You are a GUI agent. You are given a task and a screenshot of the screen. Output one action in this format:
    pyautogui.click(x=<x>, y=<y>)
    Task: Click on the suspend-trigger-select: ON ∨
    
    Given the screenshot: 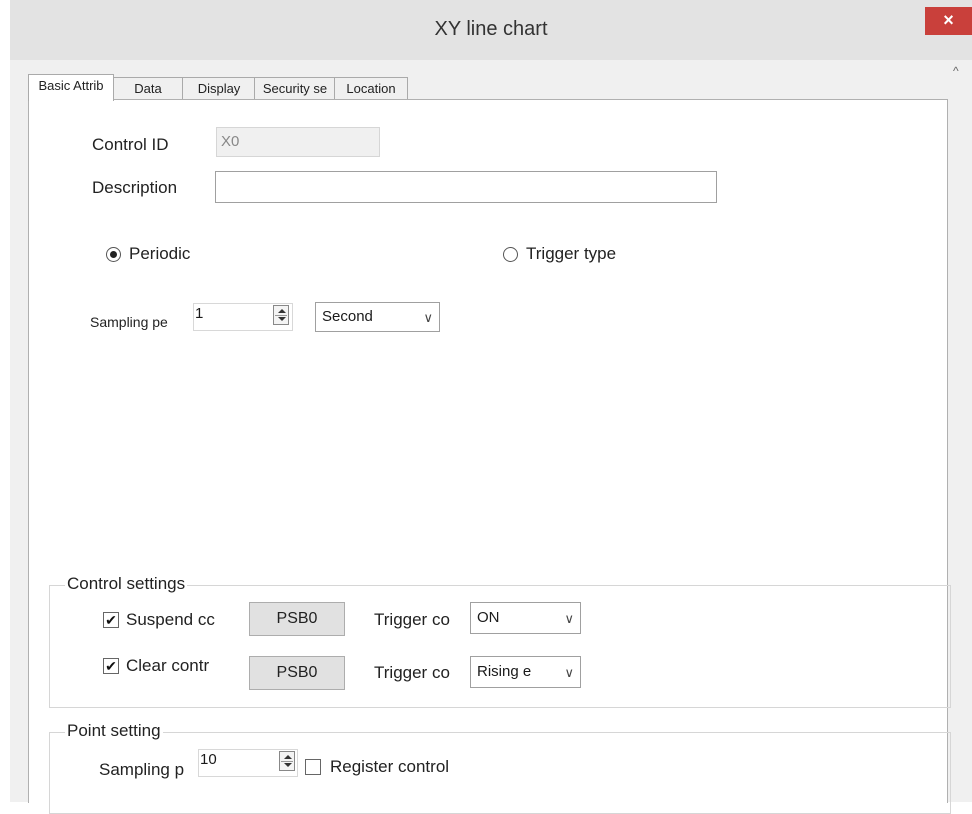 What is the action you would take?
    pyautogui.click(x=525, y=618)
    